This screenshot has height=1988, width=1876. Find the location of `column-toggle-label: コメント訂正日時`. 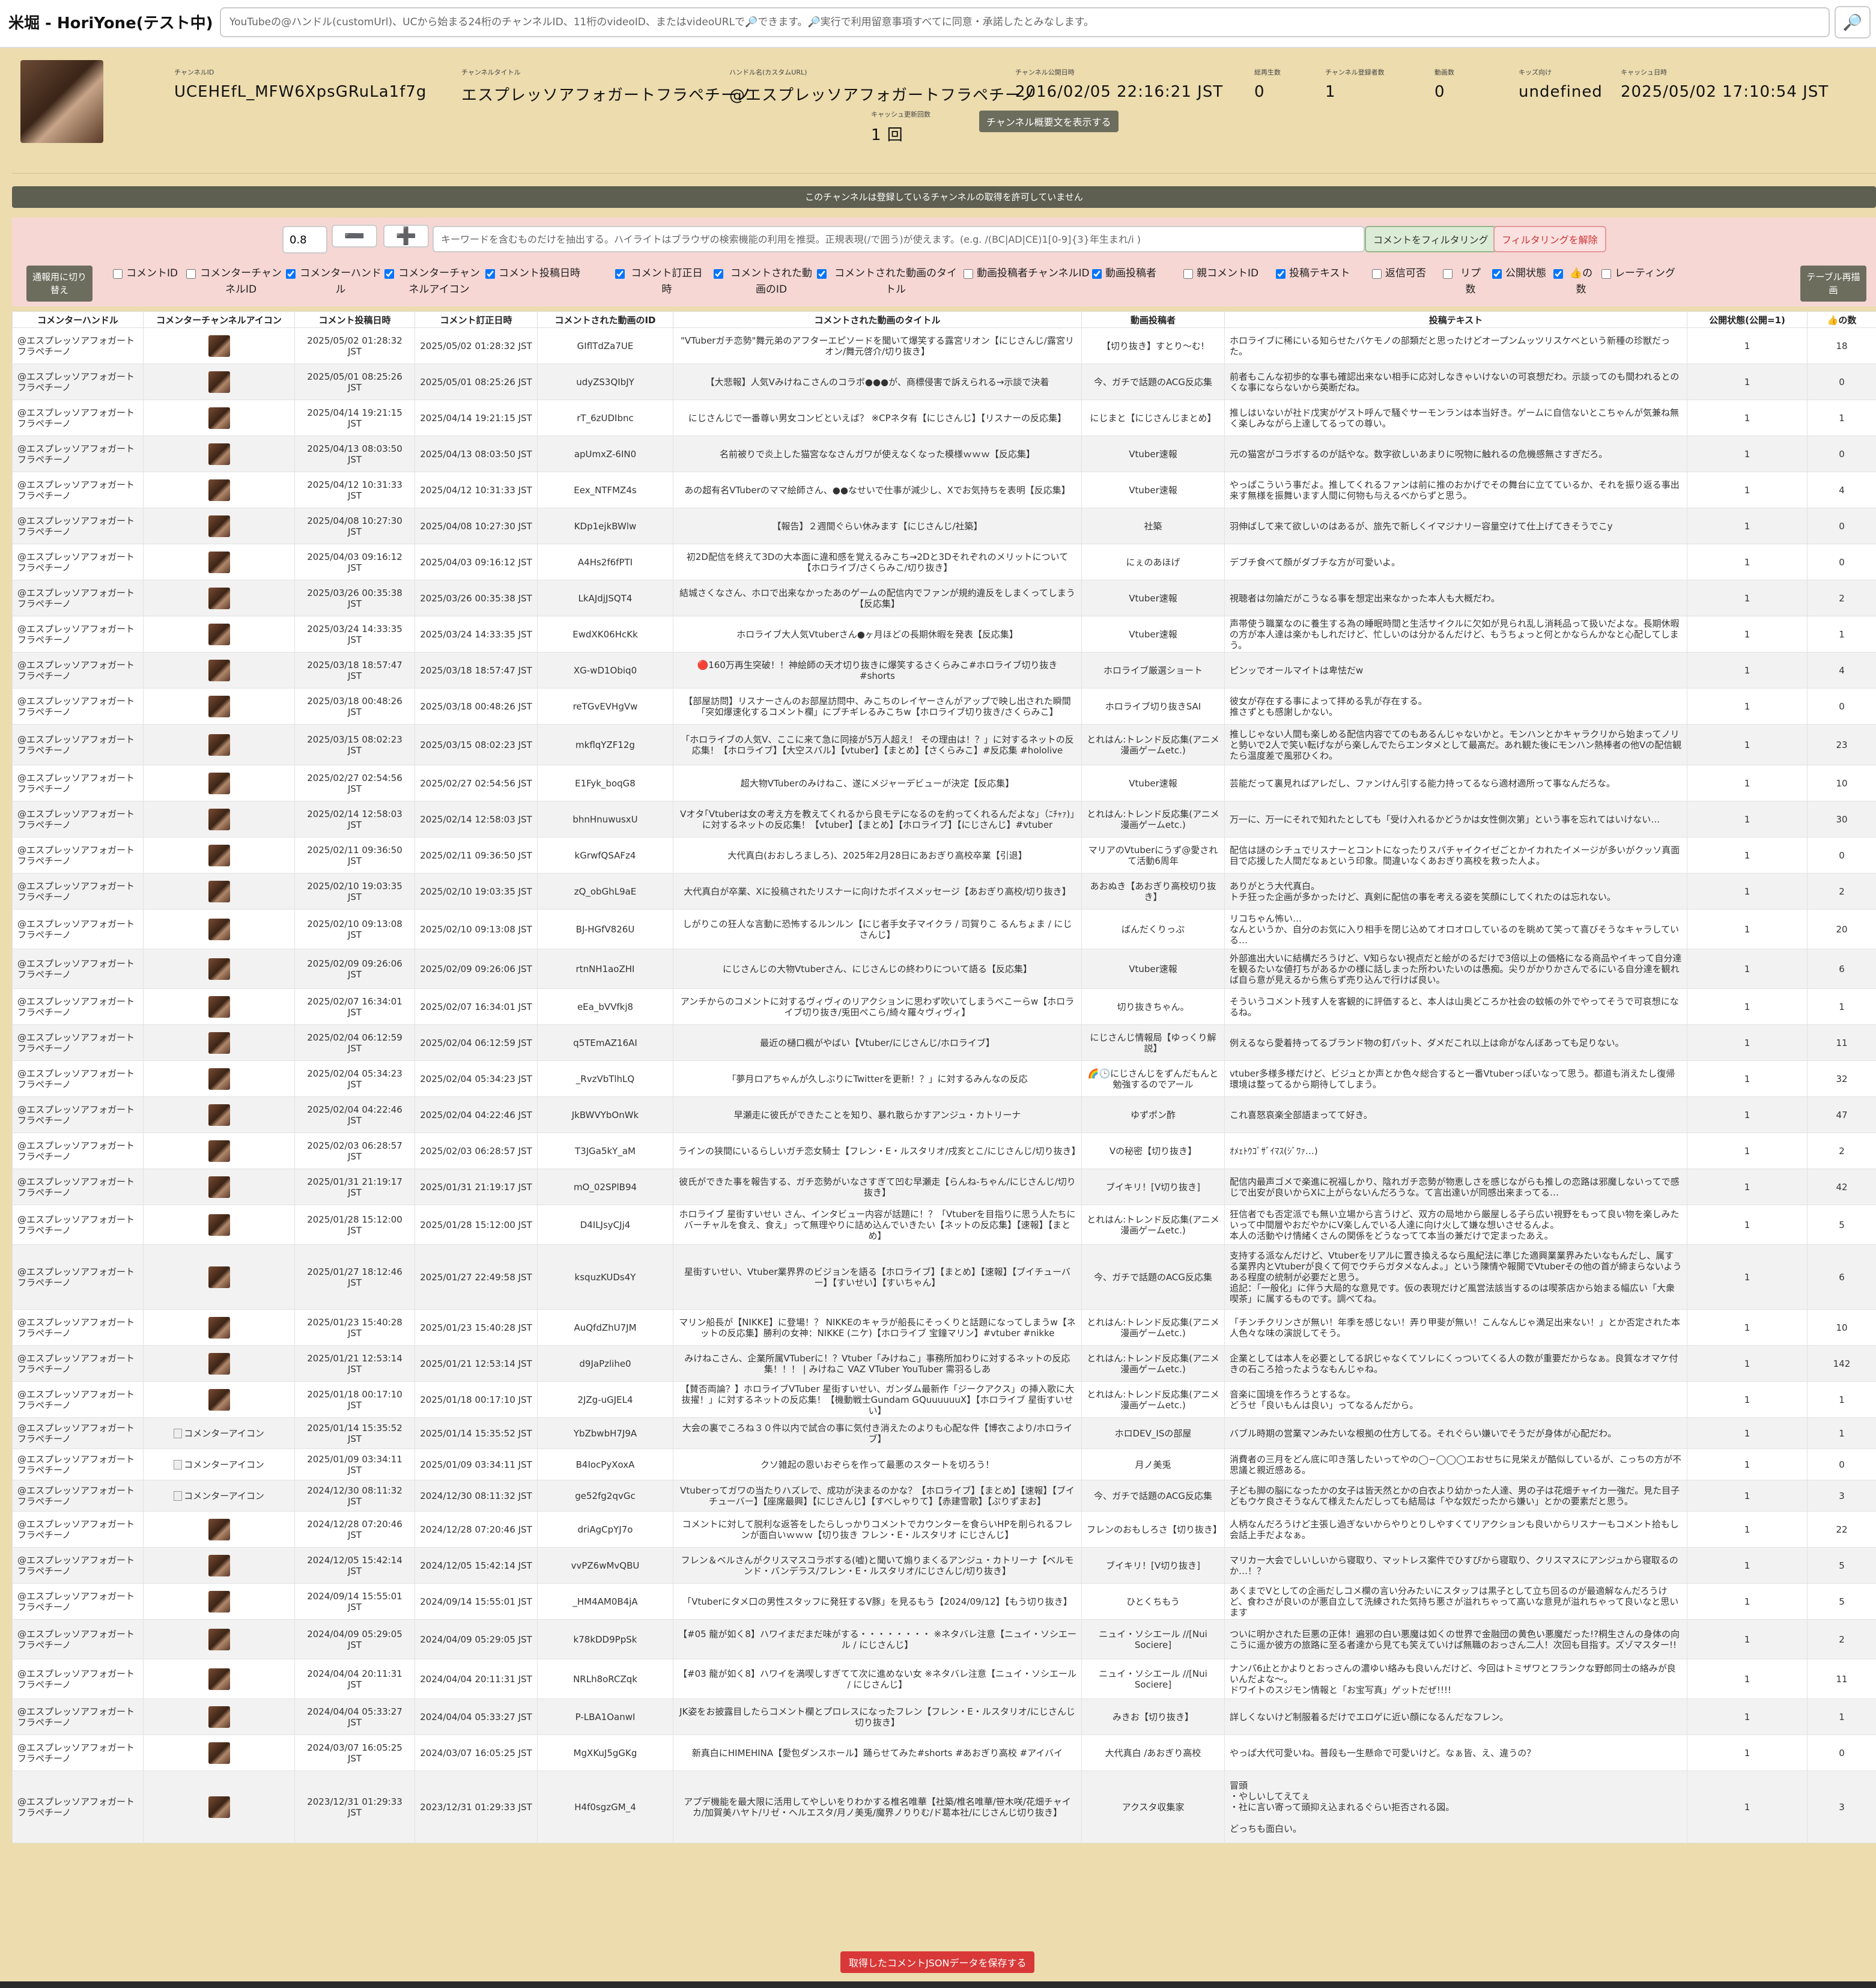

column-toggle-label: コメント訂正日時 is located at coordinates (667, 281).